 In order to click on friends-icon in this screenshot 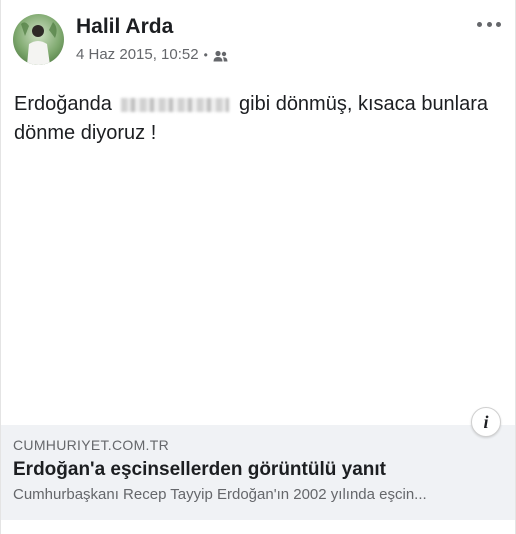, I will do `click(220, 55)`.